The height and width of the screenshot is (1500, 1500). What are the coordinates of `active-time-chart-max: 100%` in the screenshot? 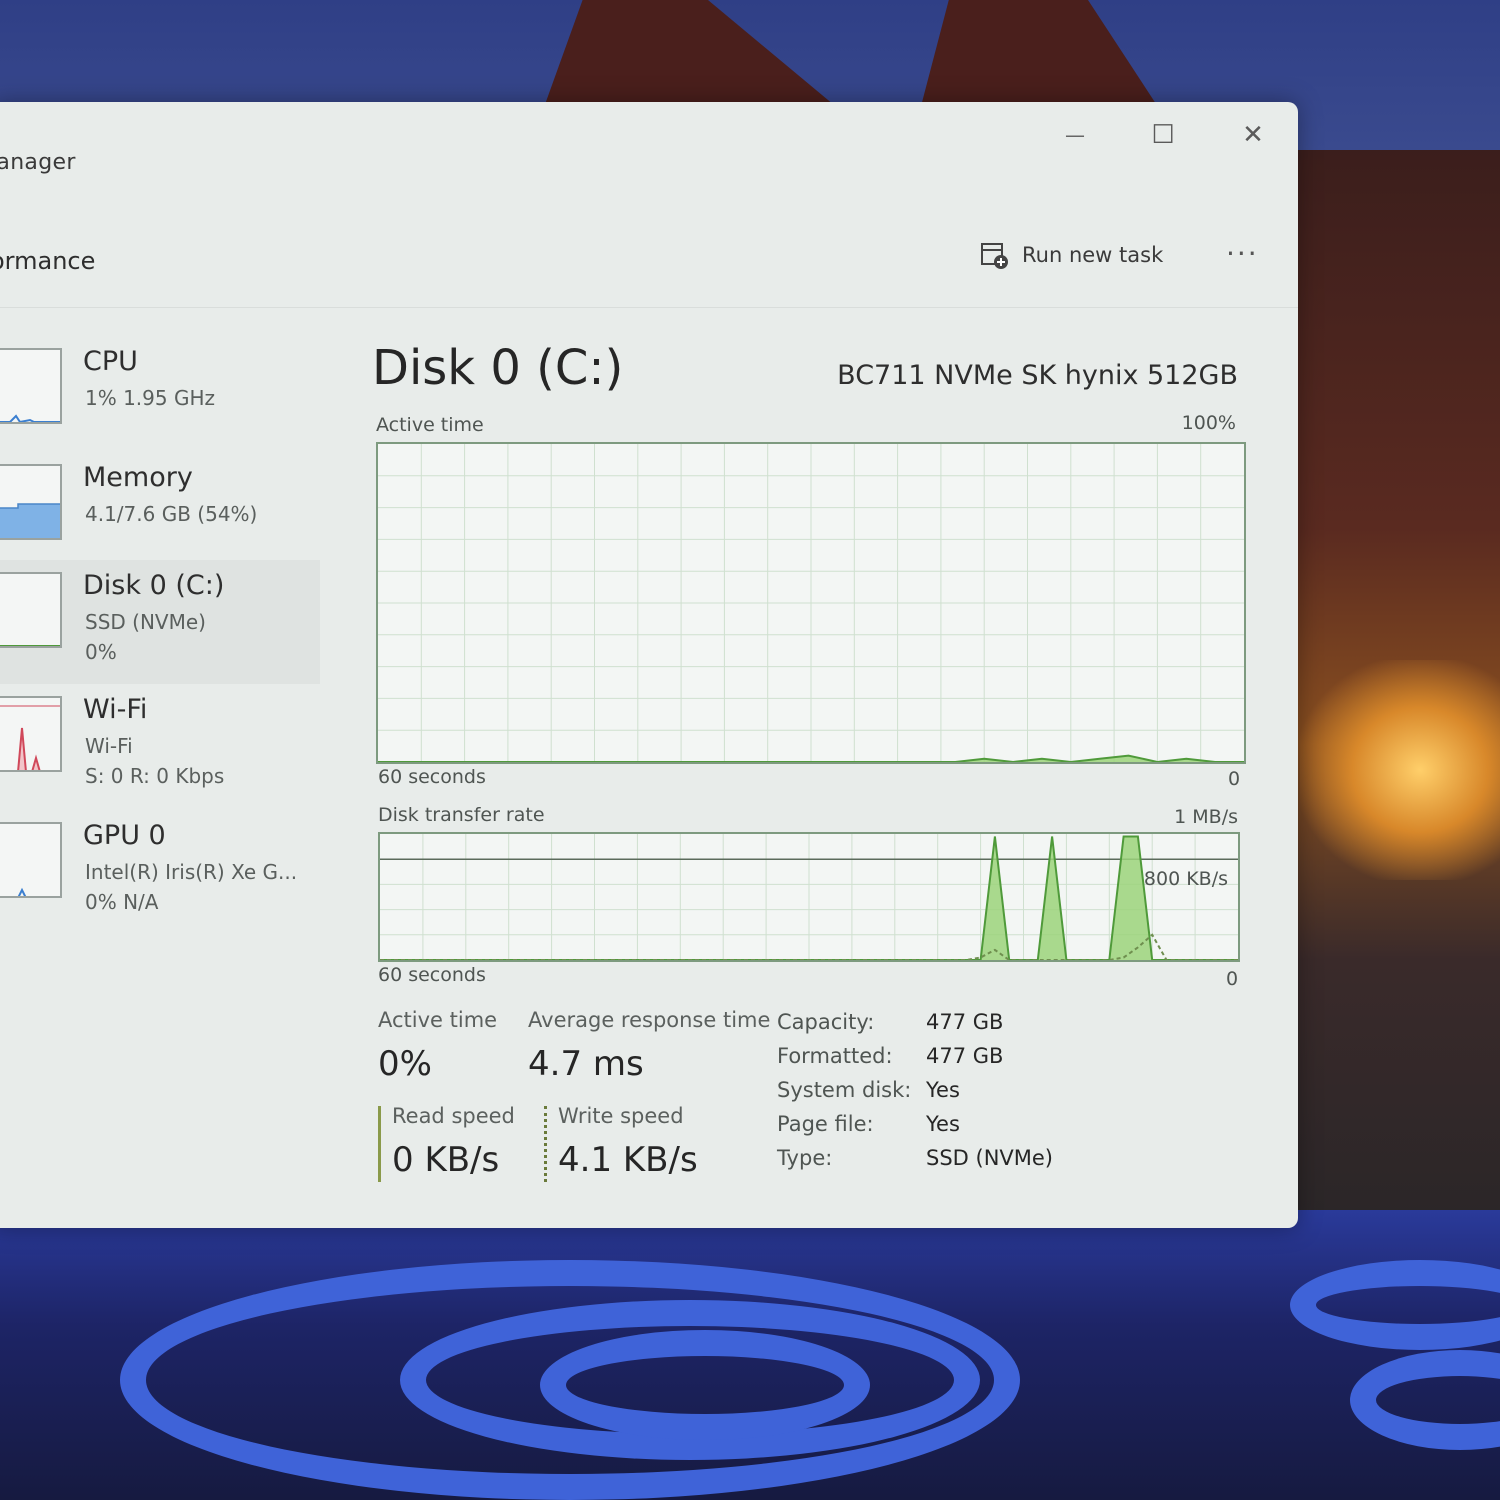 It's located at (1208, 423).